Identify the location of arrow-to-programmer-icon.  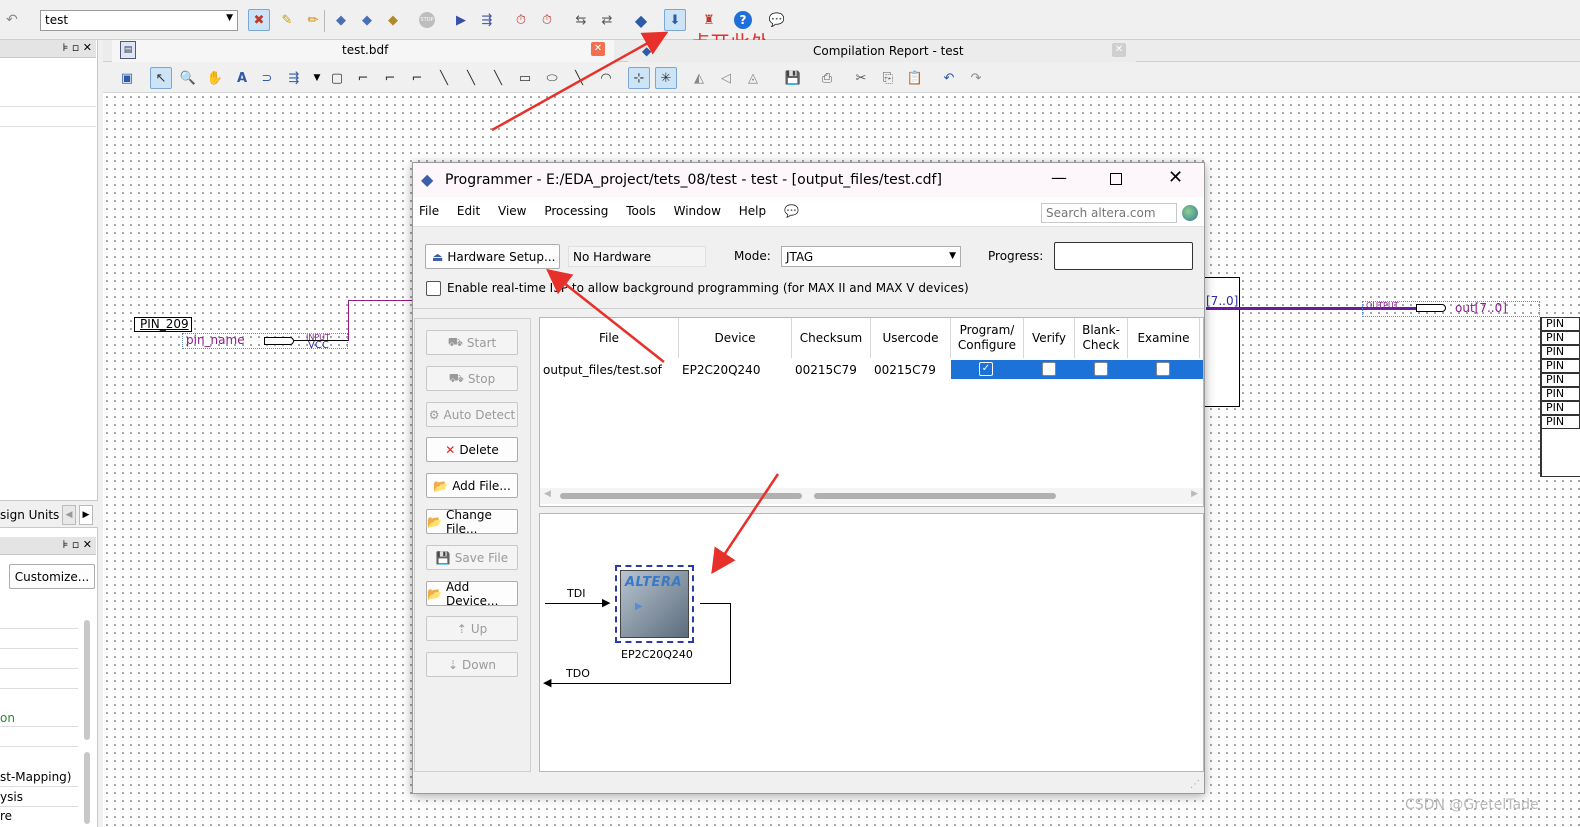
(580, 81).